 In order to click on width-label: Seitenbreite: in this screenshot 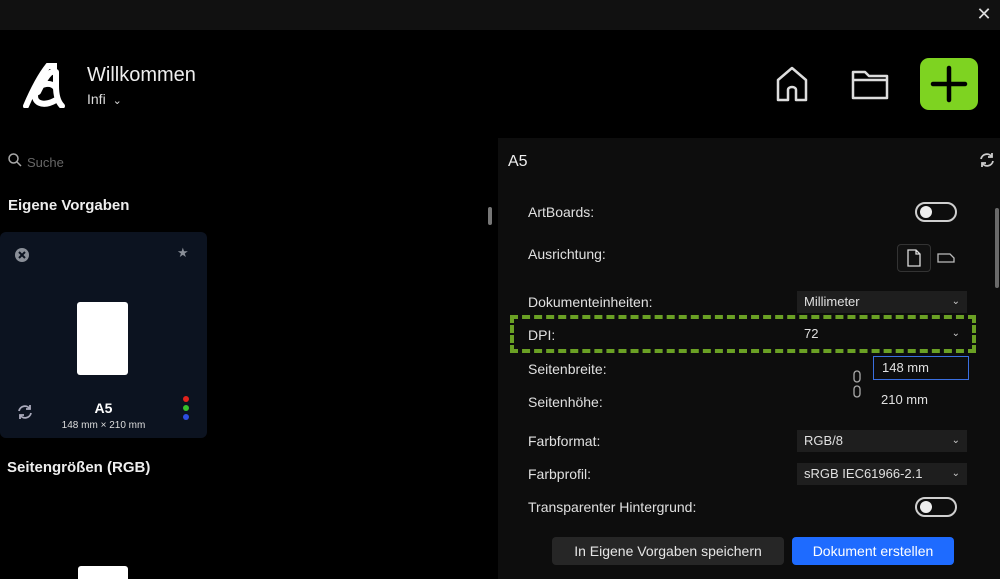, I will do `click(567, 369)`.